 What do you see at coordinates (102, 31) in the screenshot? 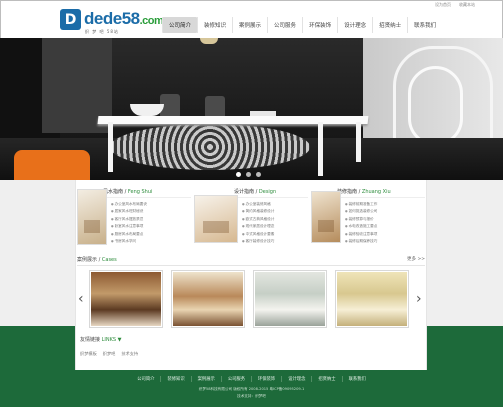
I see `logo-subtitle: 织 梦 吧 58站` at bounding box center [102, 31].